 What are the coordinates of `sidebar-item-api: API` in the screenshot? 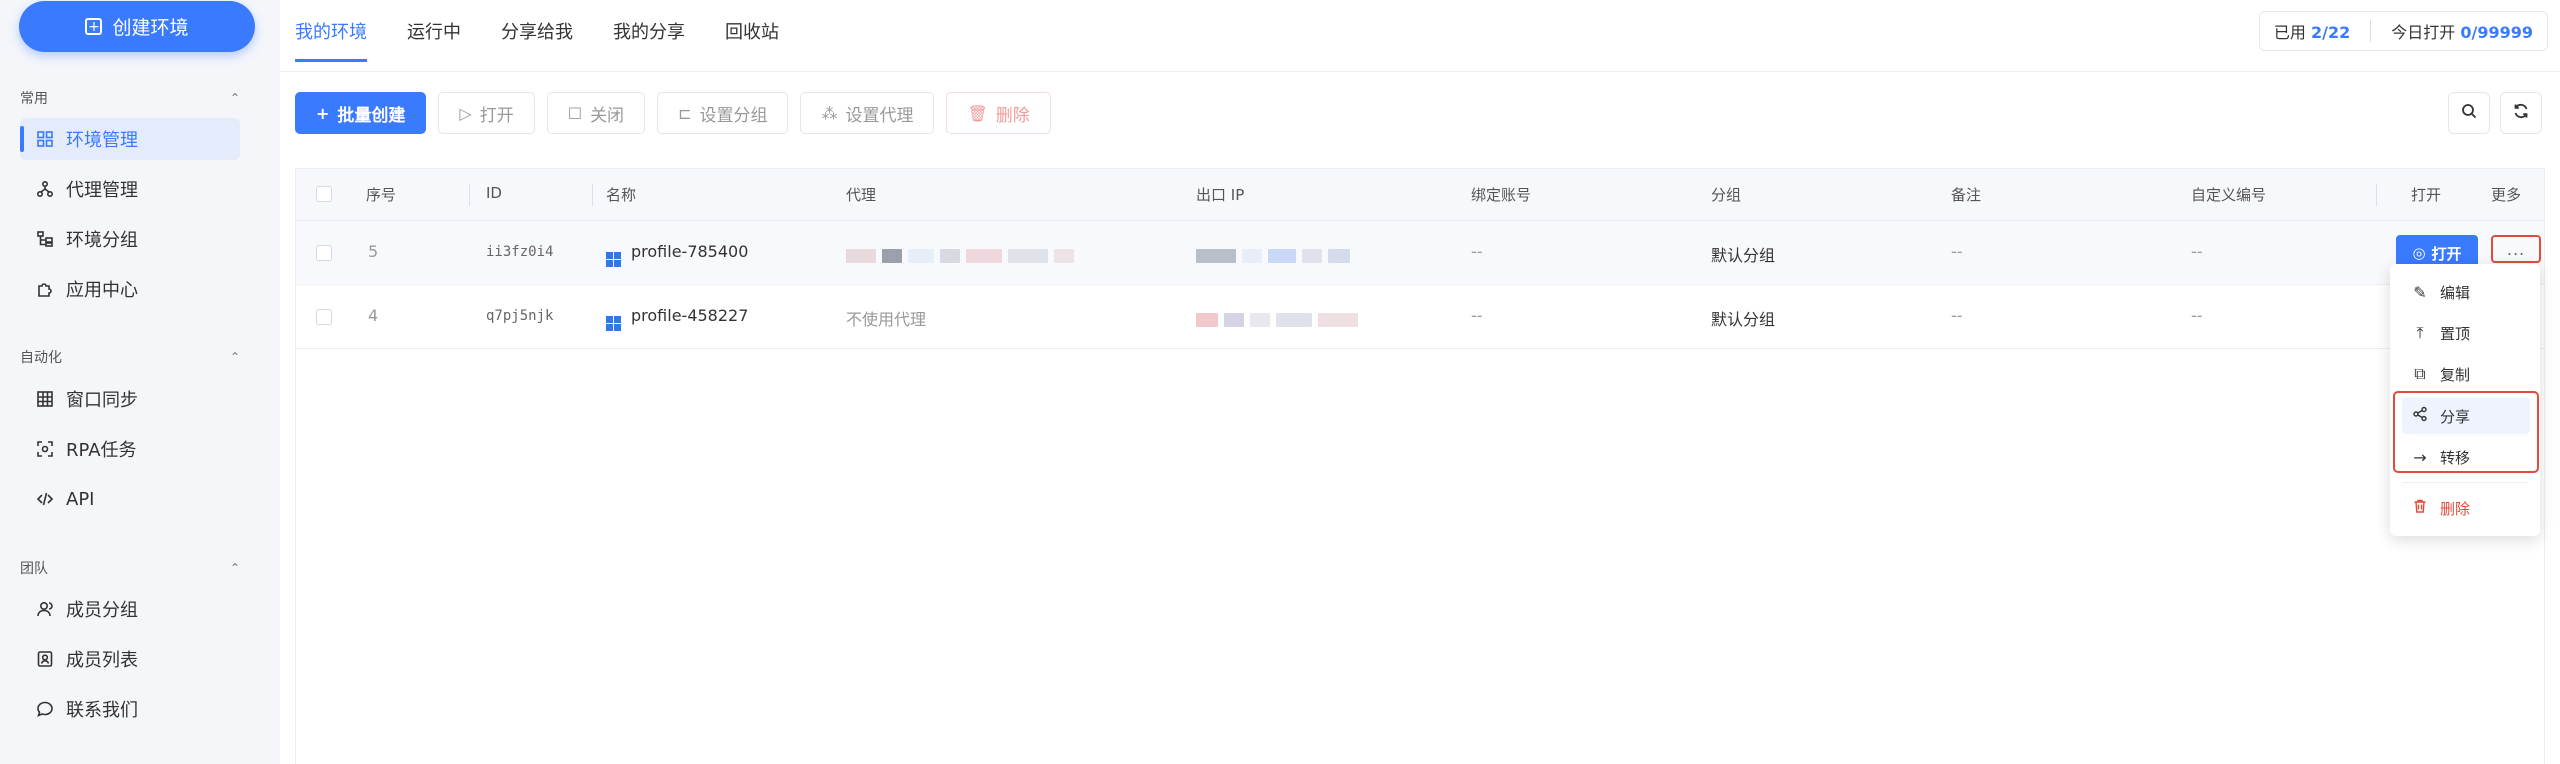 It's located at (130, 499).